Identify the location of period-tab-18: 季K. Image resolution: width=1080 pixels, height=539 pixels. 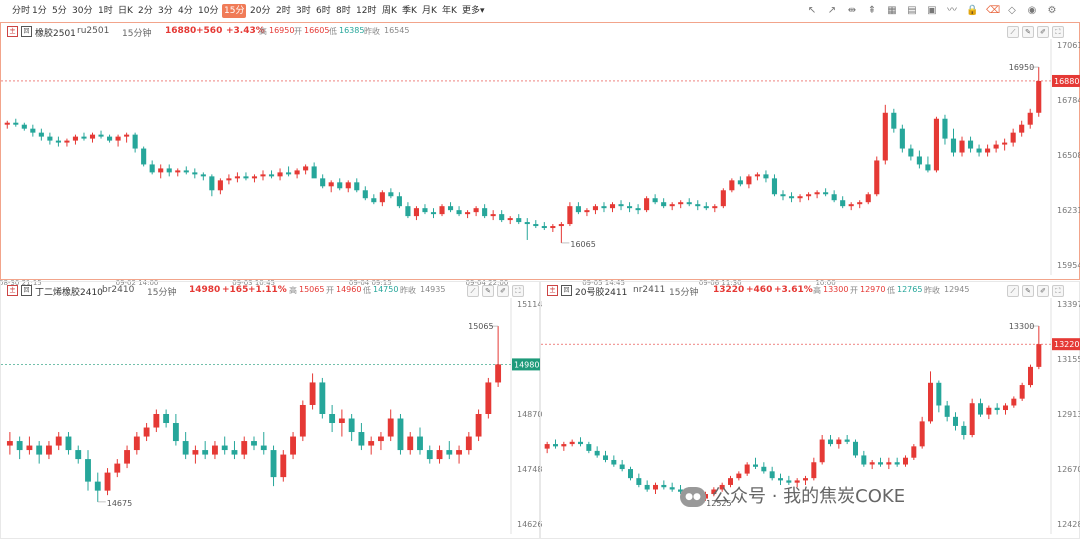
(409, 11).